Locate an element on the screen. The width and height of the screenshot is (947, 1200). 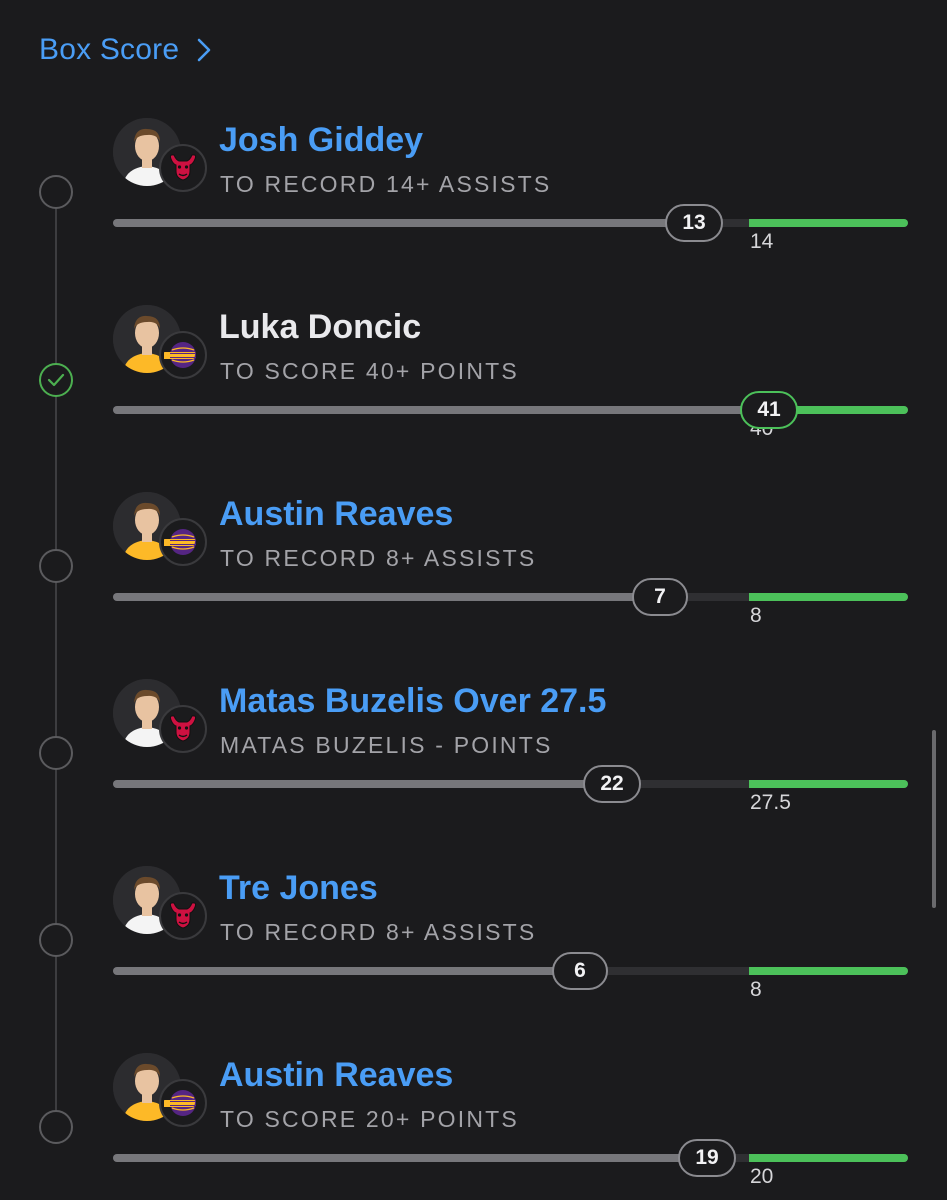
prop-description: TO SCORE 40+ POINTS is located at coordinates (369, 371).